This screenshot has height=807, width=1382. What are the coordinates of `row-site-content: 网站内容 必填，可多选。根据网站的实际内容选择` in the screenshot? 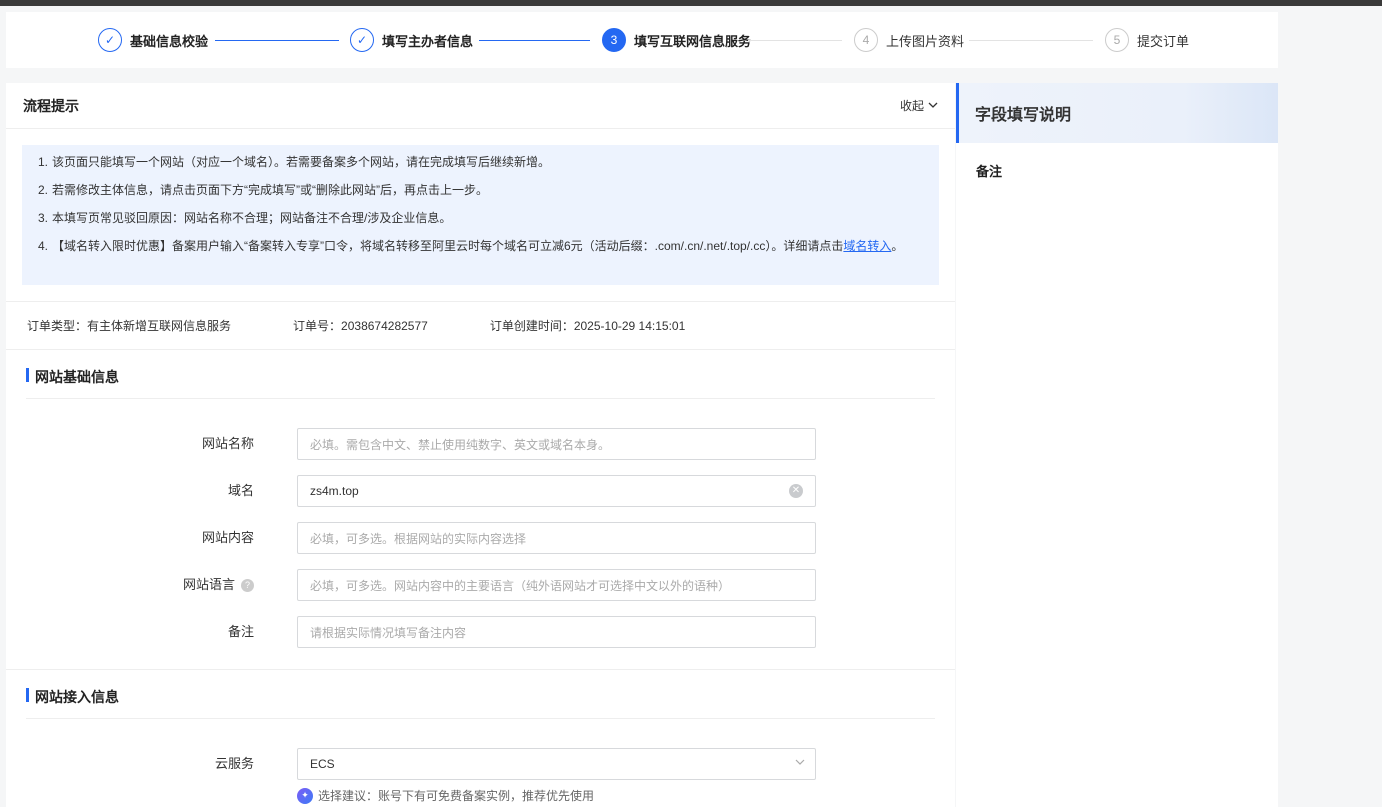 It's located at (480, 545).